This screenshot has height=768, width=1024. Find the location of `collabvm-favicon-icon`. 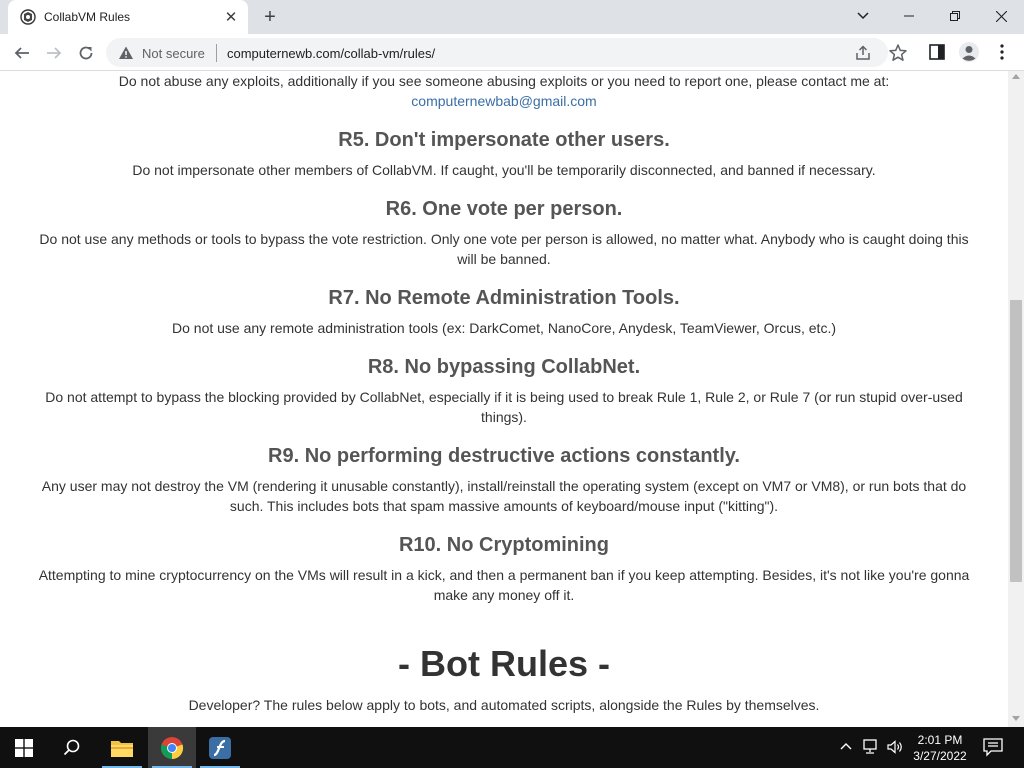

collabvm-favicon-icon is located at coordinates (28, 17).